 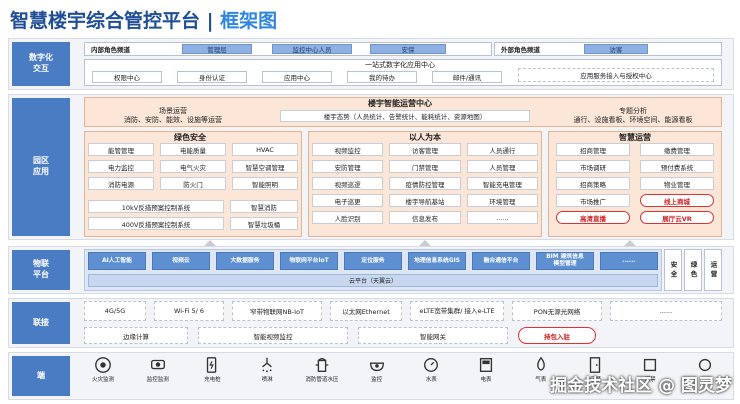 What do you see at coordinates (273, 335) in the screenshot?
I see `connect-smart-video: 智能视频监控` at bounding box center [273, 335].